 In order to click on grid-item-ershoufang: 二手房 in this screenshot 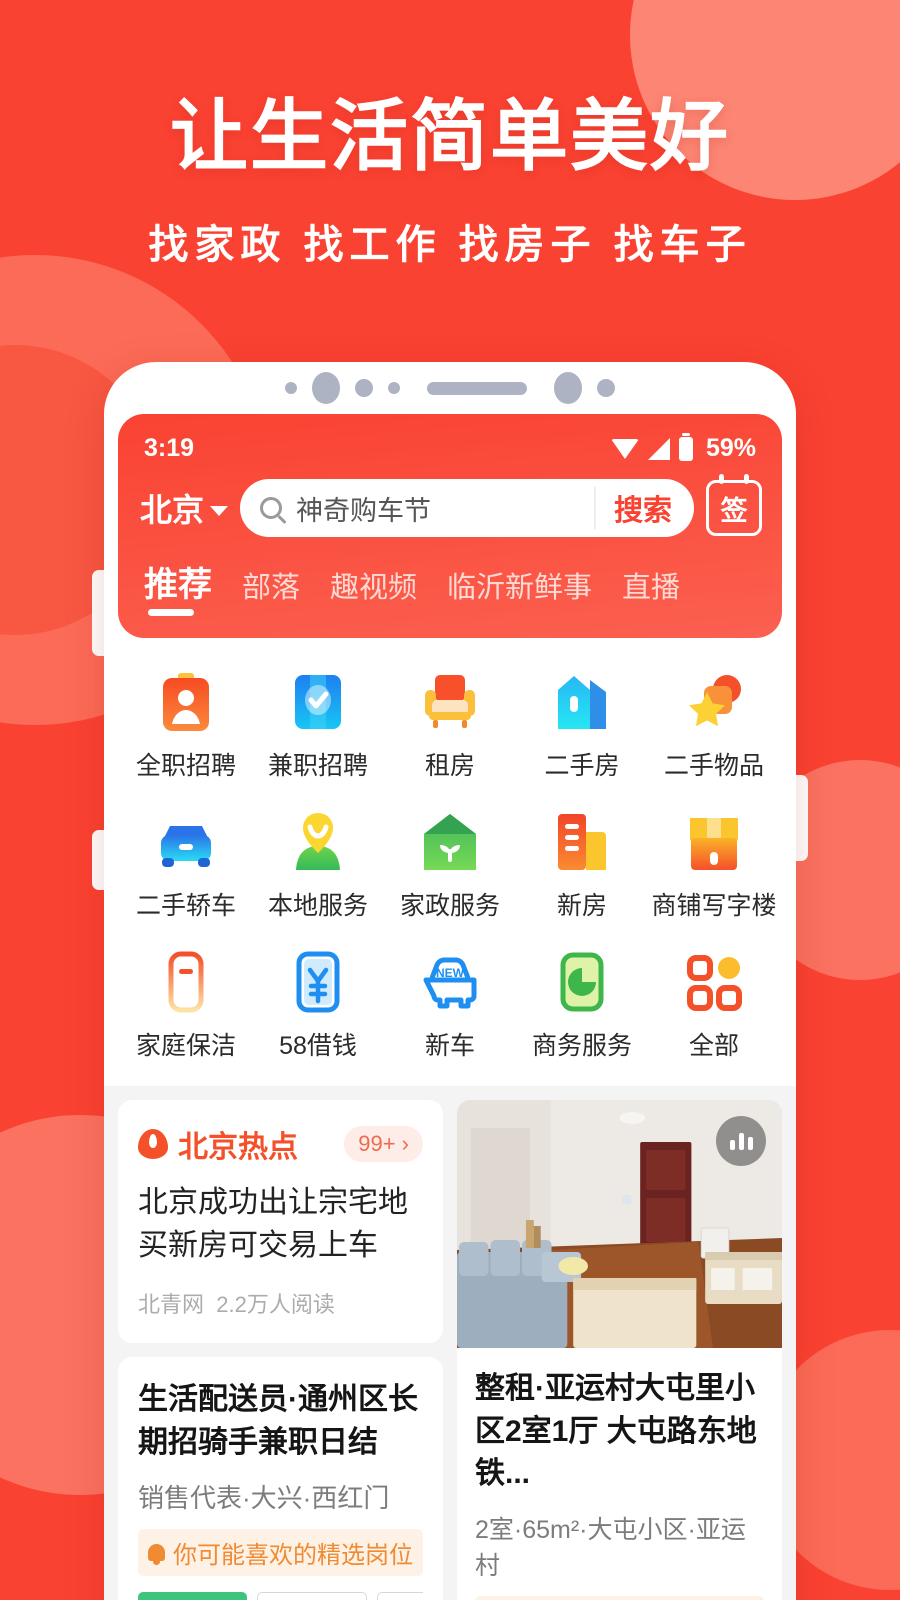, I will do `click(582, 728)`.